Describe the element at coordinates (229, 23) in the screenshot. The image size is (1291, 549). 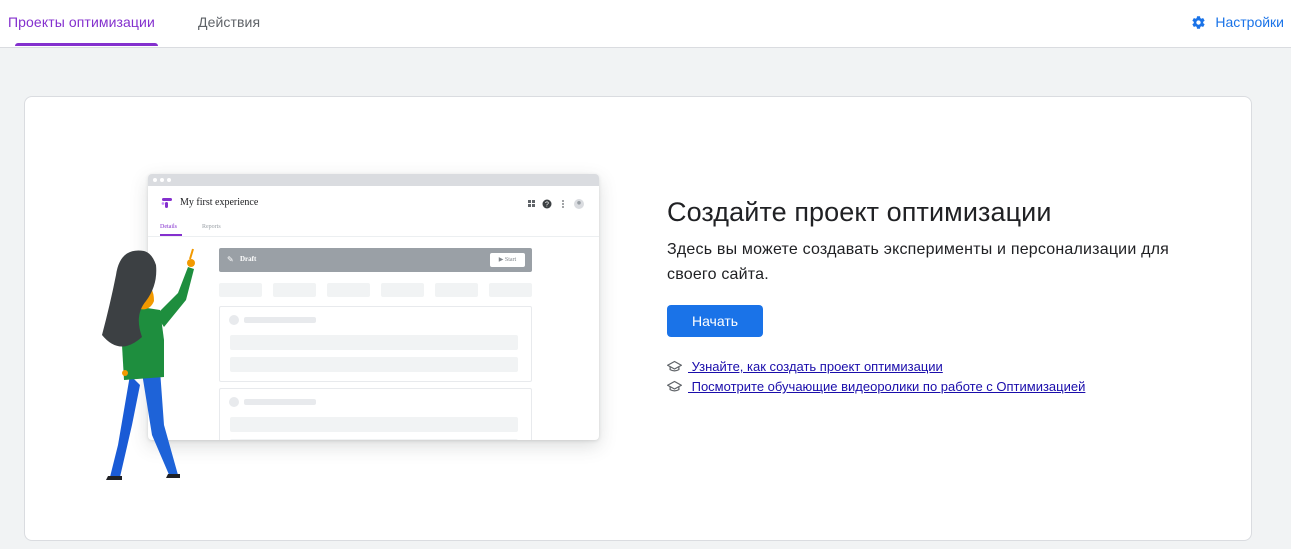
I see `tab-actions: Действия` at that location.